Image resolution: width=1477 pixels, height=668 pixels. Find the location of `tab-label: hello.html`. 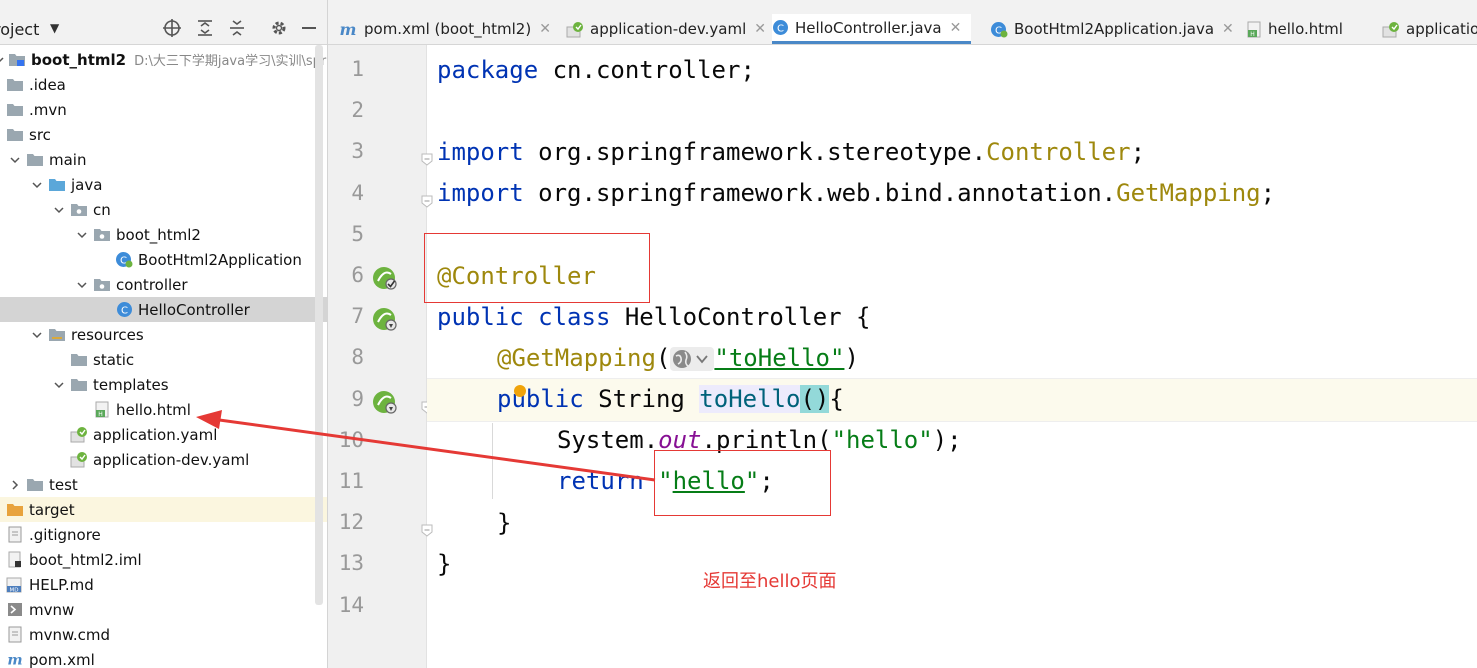

tab-label: hello.html is located at coordinates (1305, 29).